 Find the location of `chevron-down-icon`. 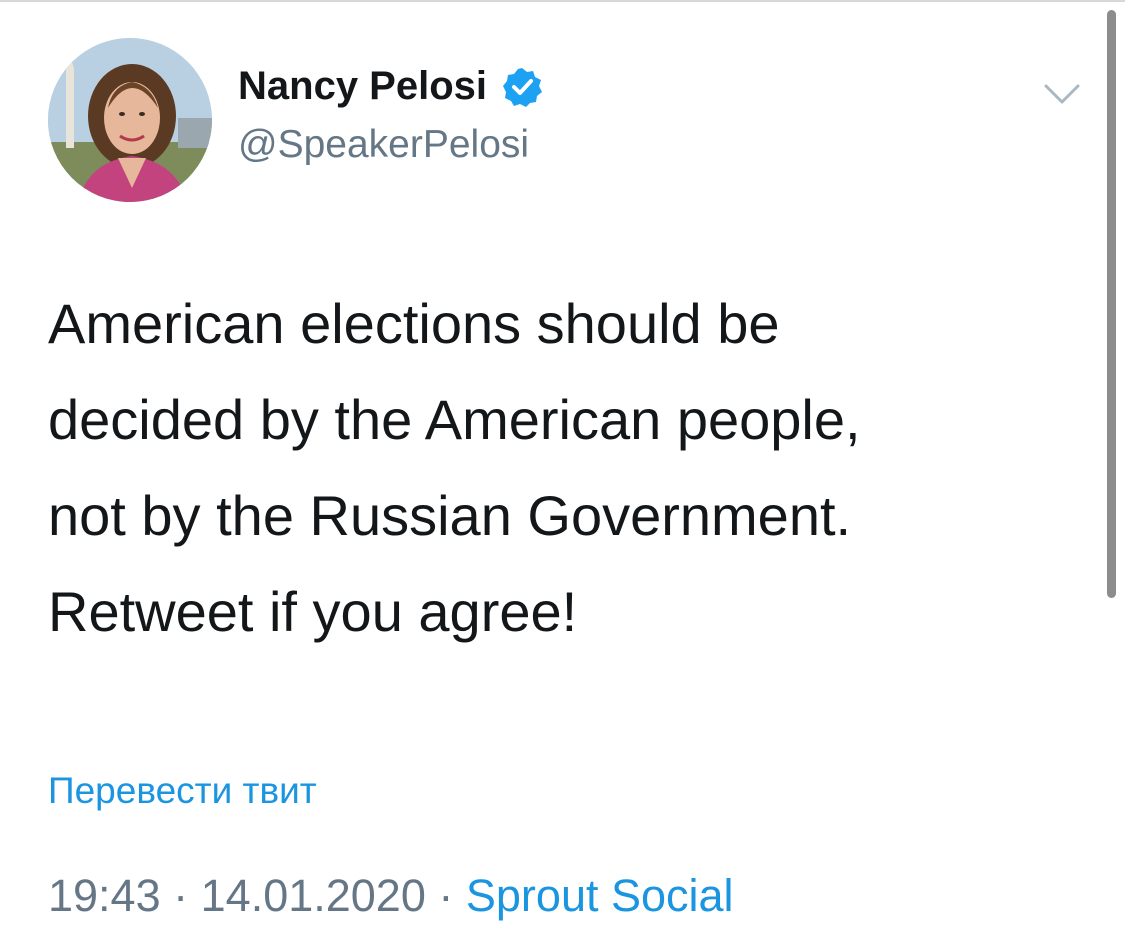

chevron-down-icon is located at coordinates (1062, 94).